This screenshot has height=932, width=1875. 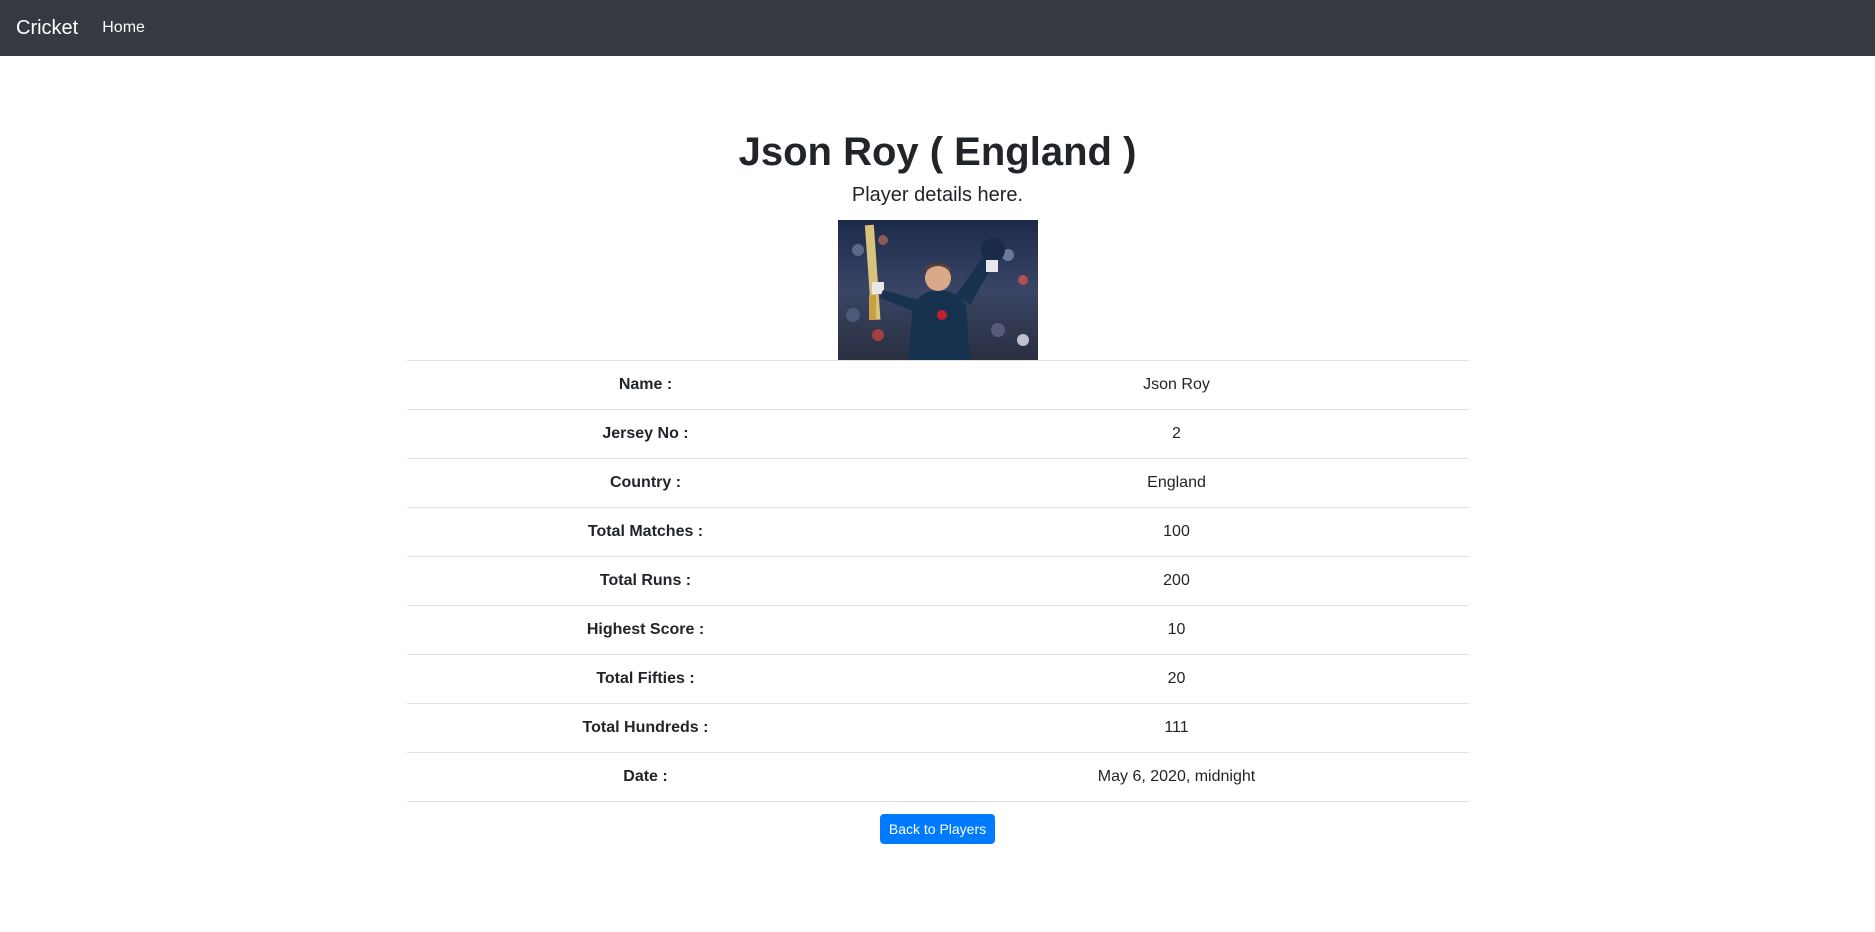 I want to click on detail-row: Total Hundreds :111, so click(x=937, y=728).